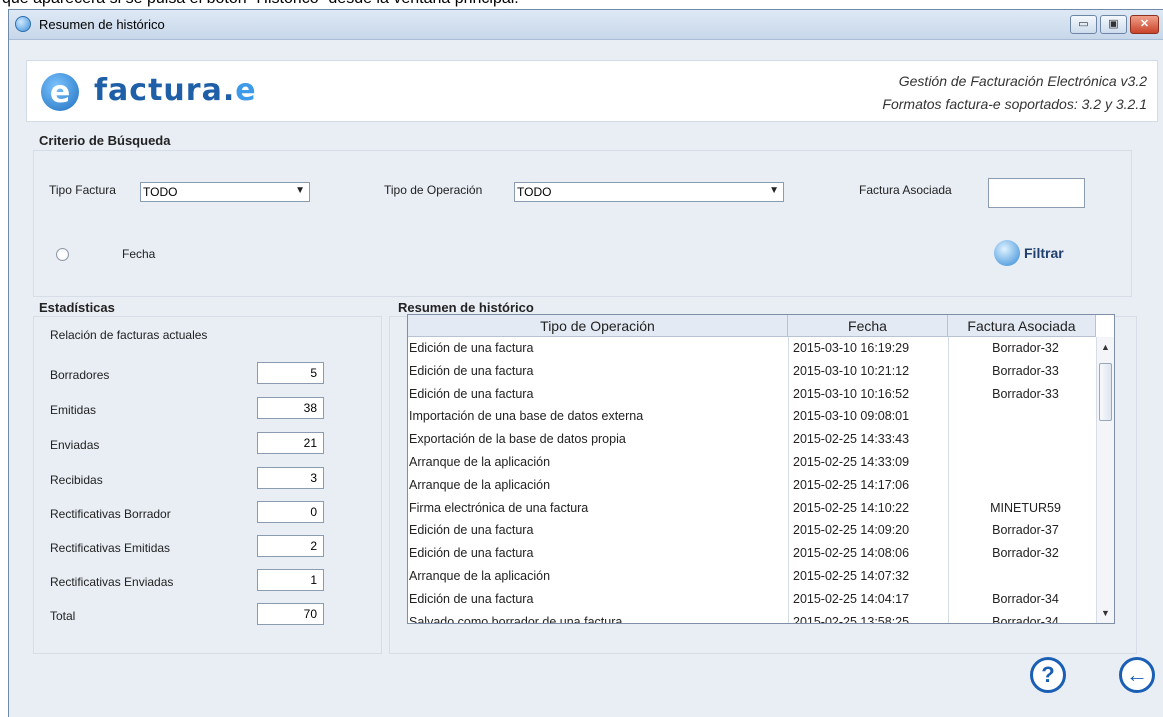  What do you see at coordinates (77, 307) in the screenshot?
I see `stats-section-title: Estadísticas` at bounding box center [77, 307].